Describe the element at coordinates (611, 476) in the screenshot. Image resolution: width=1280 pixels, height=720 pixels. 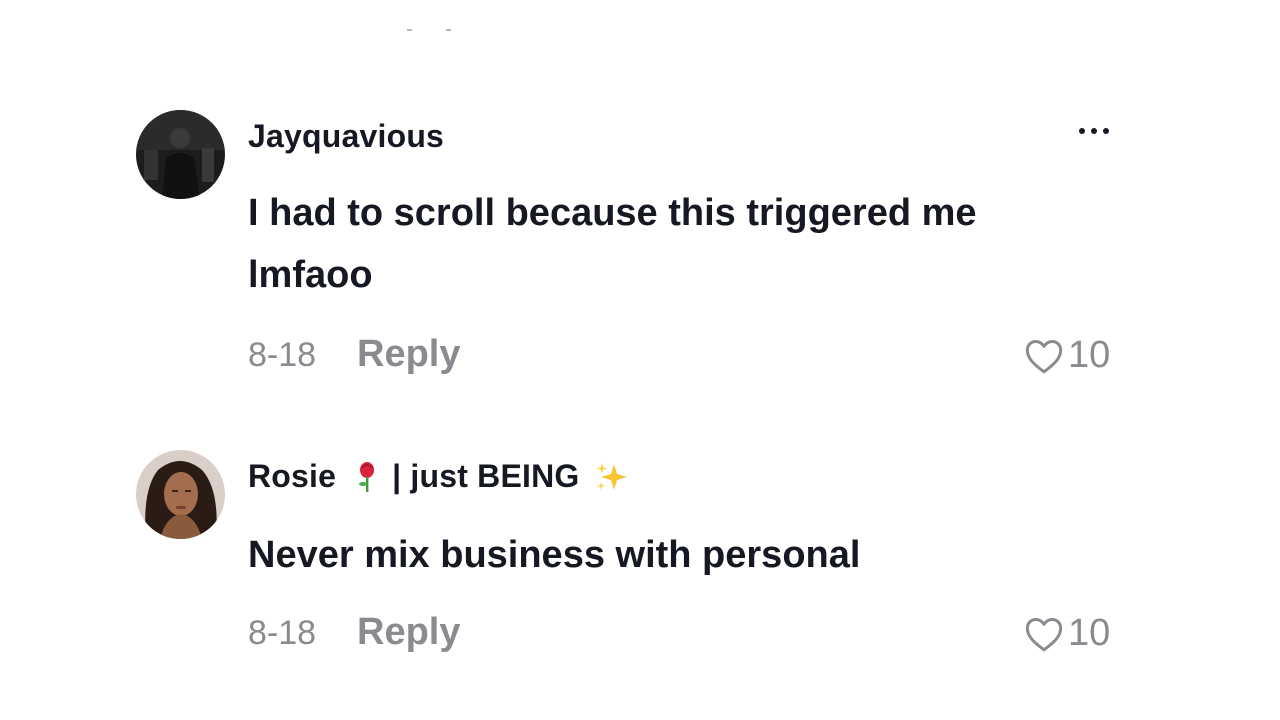
I see `sparkles-emoji` at that location.